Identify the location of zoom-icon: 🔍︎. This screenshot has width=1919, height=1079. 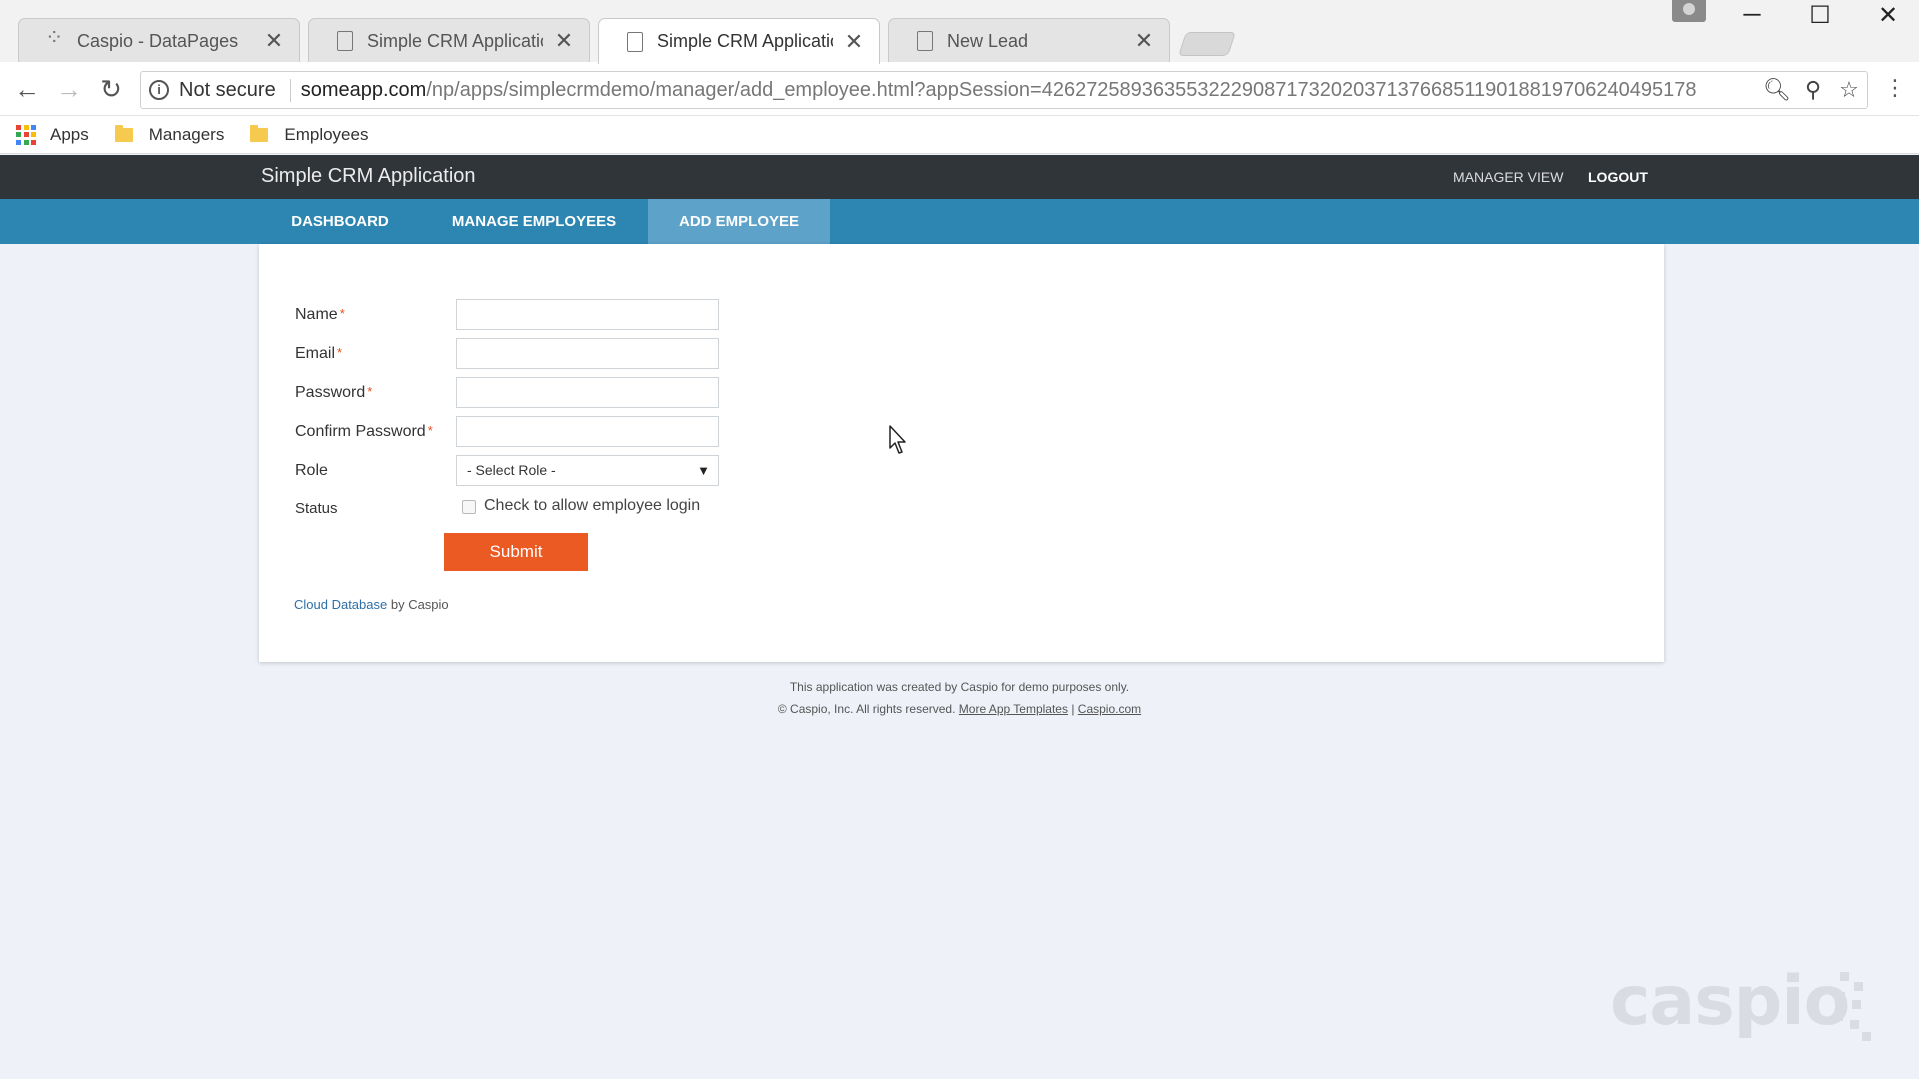
(1777, 90).